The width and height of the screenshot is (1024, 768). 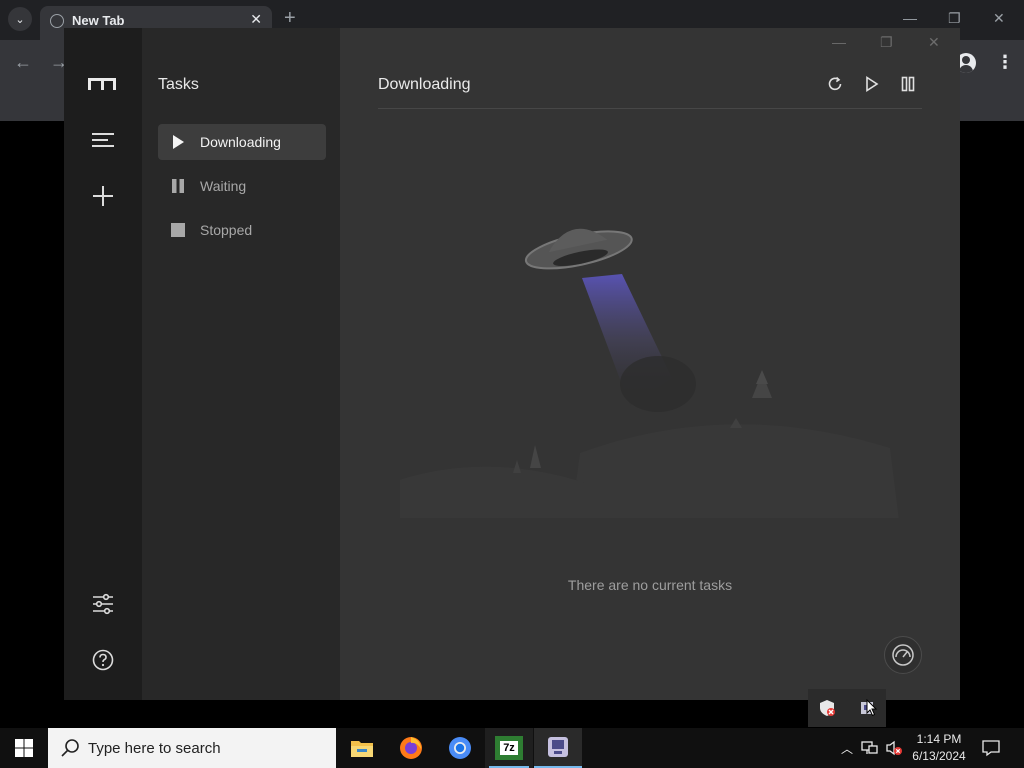 I want to click on clock-time: 1:14 PM, so click(x=939, y=739).